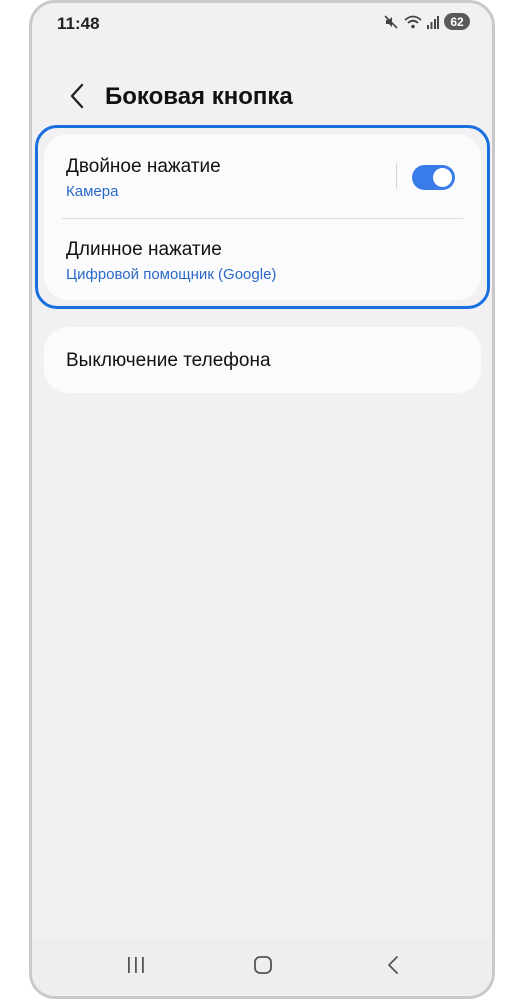  What do you see at coordinates (391, 22) in the screenshot?
I see `mute-icon` at bounding box center [391, 22].